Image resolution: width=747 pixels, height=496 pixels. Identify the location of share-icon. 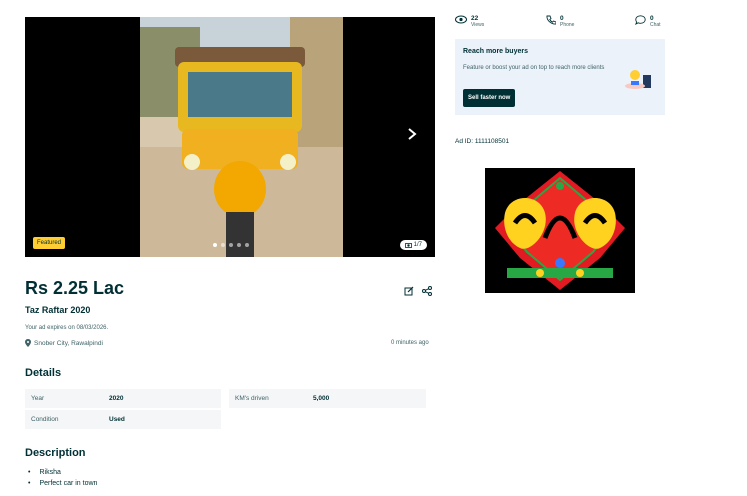
(427, 291).